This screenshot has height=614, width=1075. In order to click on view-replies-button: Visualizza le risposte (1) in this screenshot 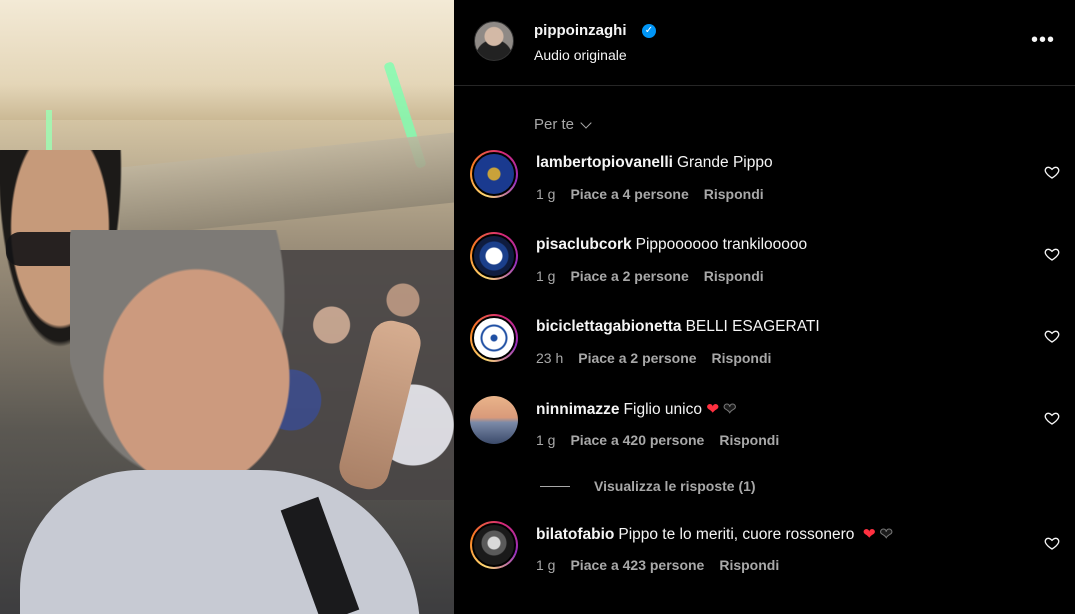, I will do `click(648, 486)`.